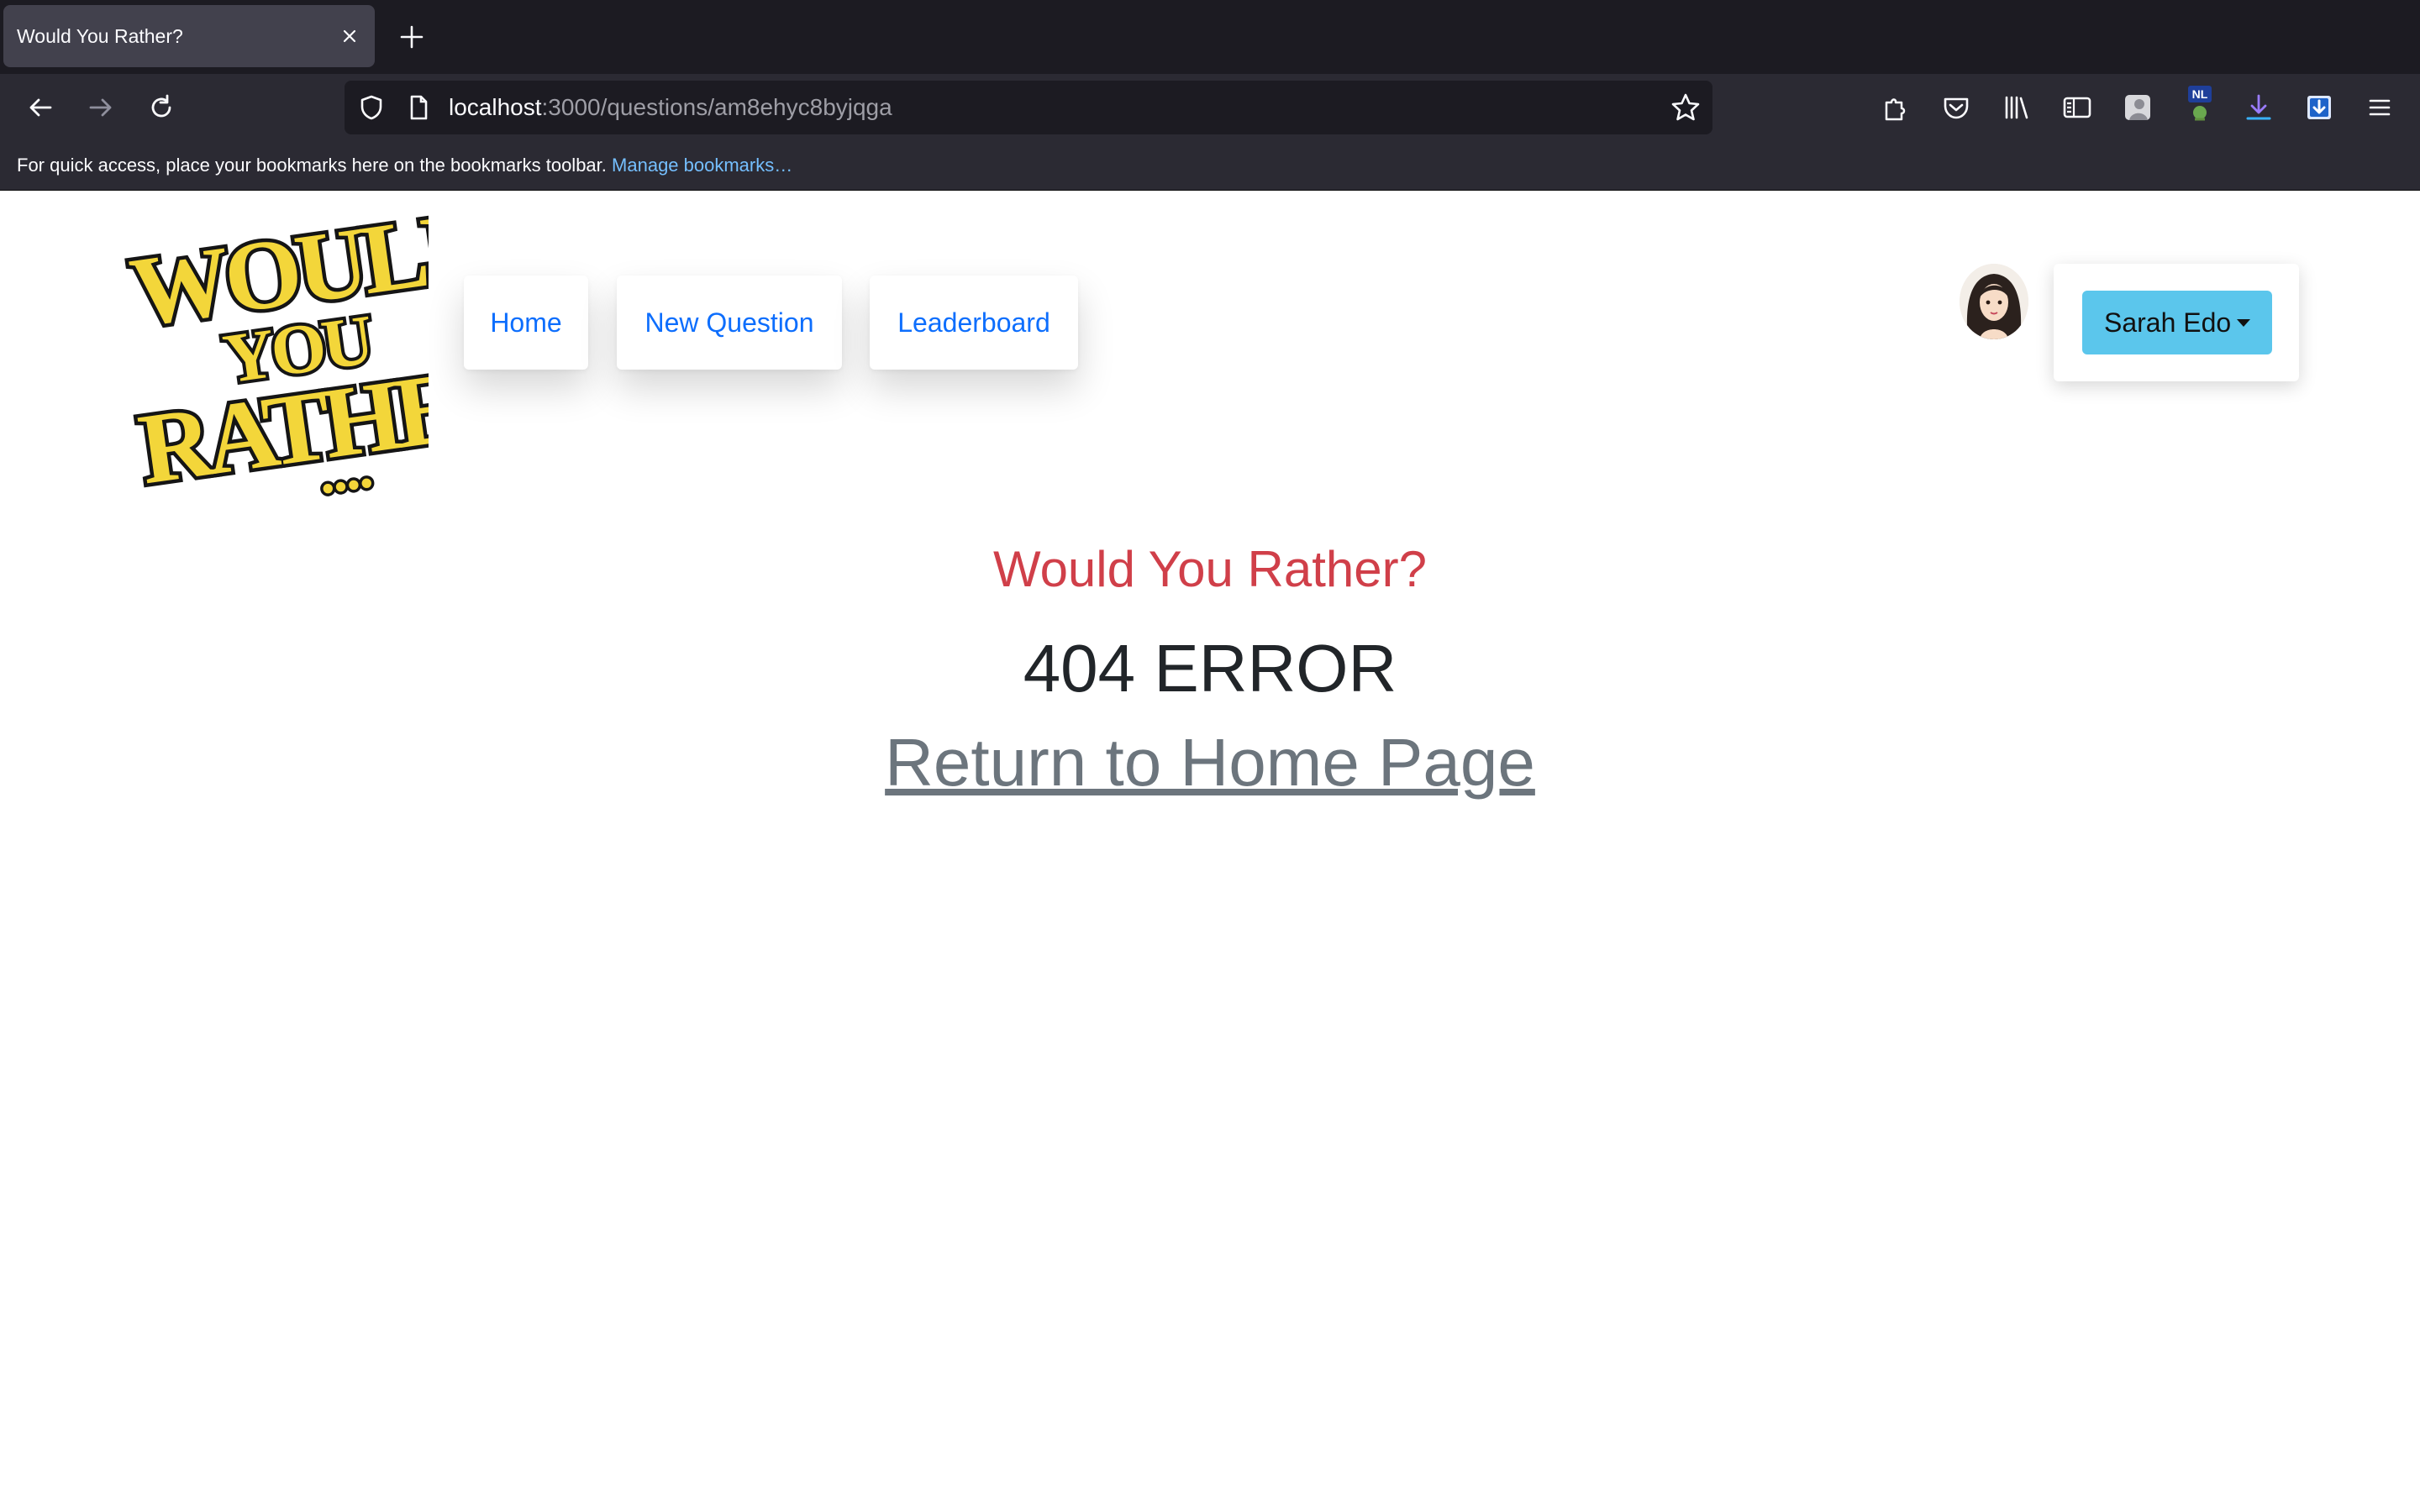 Image resolution: width=2420 pixels, height=1512 pixels. Describe the element at coordinates (419, 107) in the screenshot. I see `page-icon` at that location.